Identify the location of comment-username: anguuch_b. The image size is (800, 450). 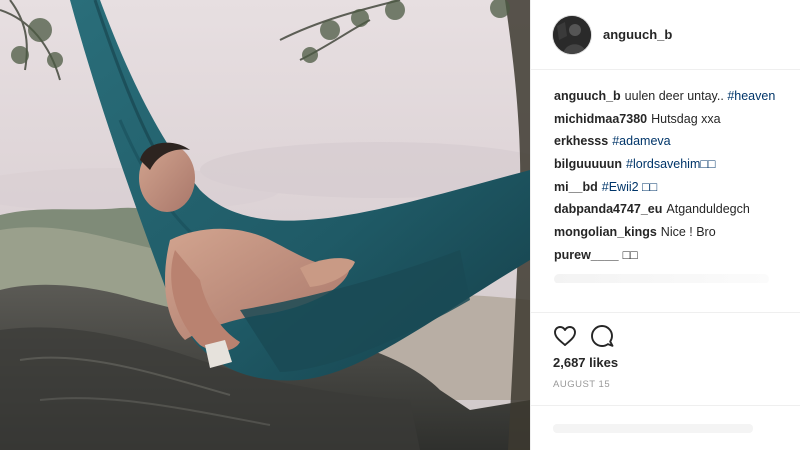
(587, 96).